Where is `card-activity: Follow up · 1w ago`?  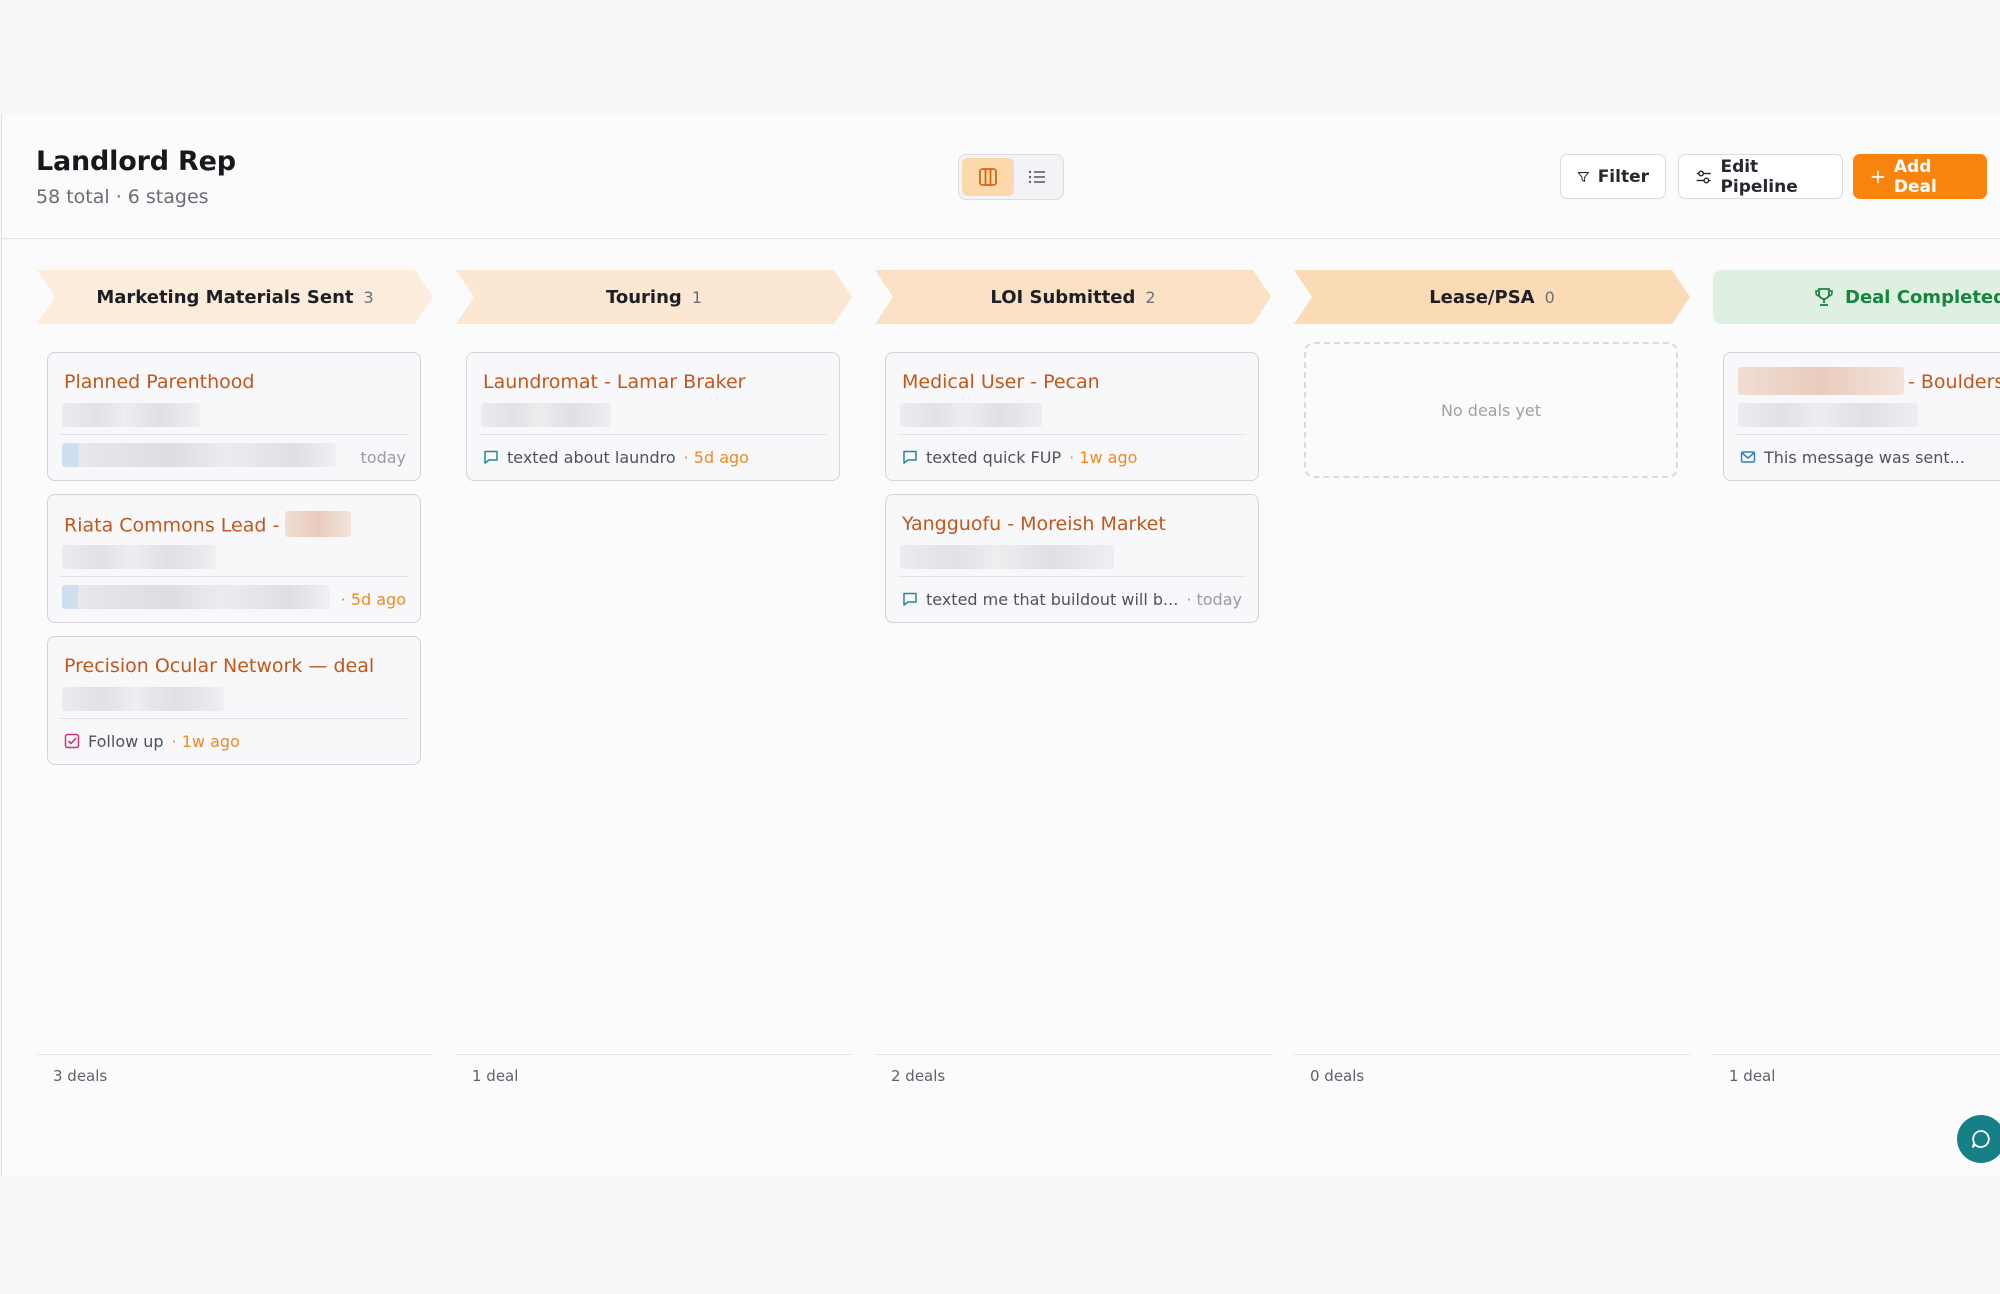 card-activity: Follow up · 1w ago is located at coordinates (235, 741).